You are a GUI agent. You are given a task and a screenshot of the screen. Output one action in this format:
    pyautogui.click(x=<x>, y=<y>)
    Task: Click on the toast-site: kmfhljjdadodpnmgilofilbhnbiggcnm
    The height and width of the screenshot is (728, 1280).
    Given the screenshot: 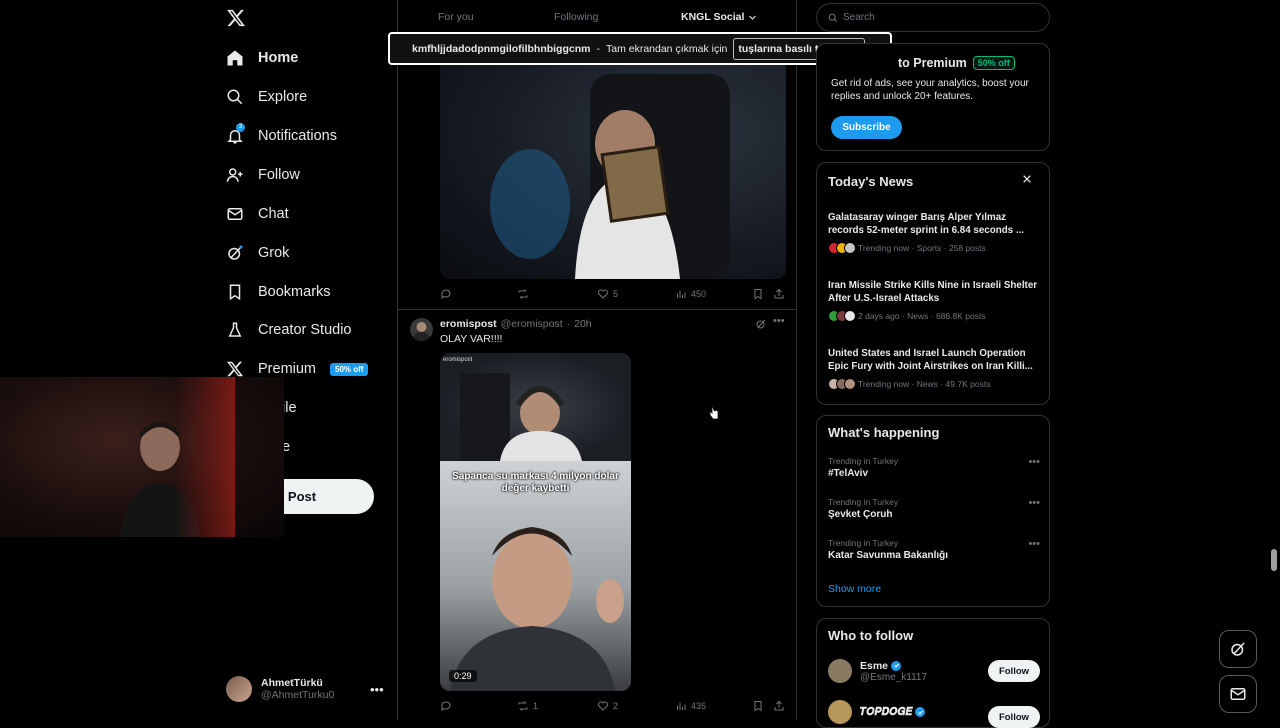 What is the action you would take?
    pyautogui.click(x=501, y=48)
    